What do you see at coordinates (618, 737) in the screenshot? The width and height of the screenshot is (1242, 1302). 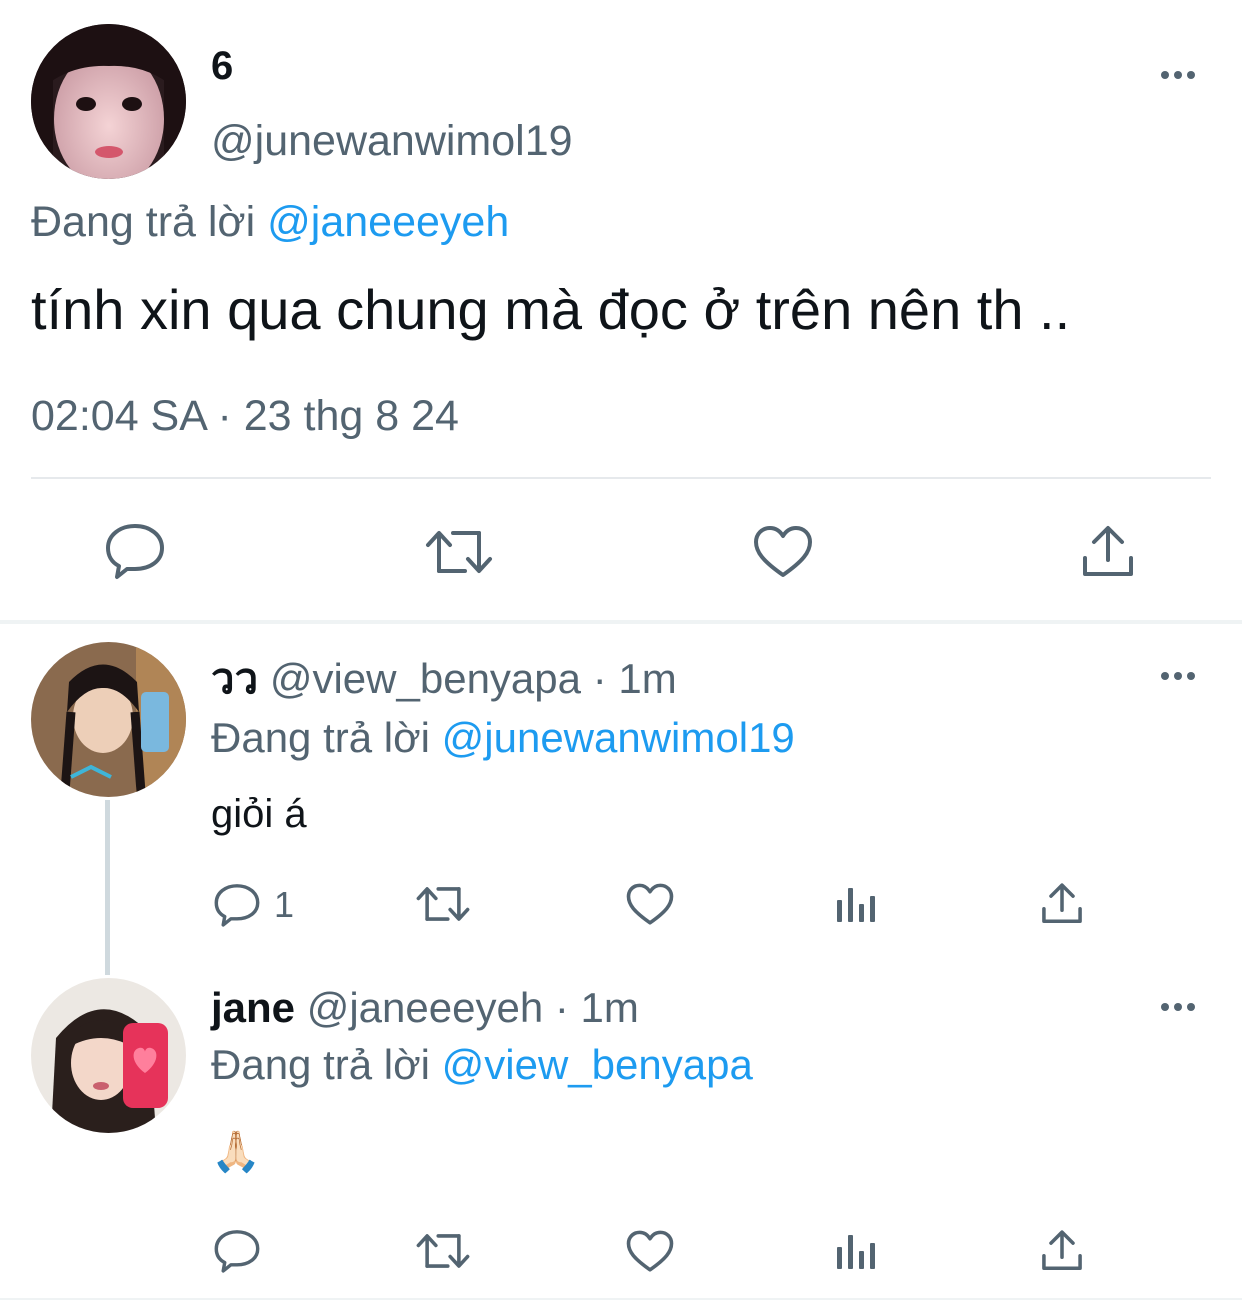 I see `reply-to-link: @junewanwimol19` at bounding box center [618, 737].